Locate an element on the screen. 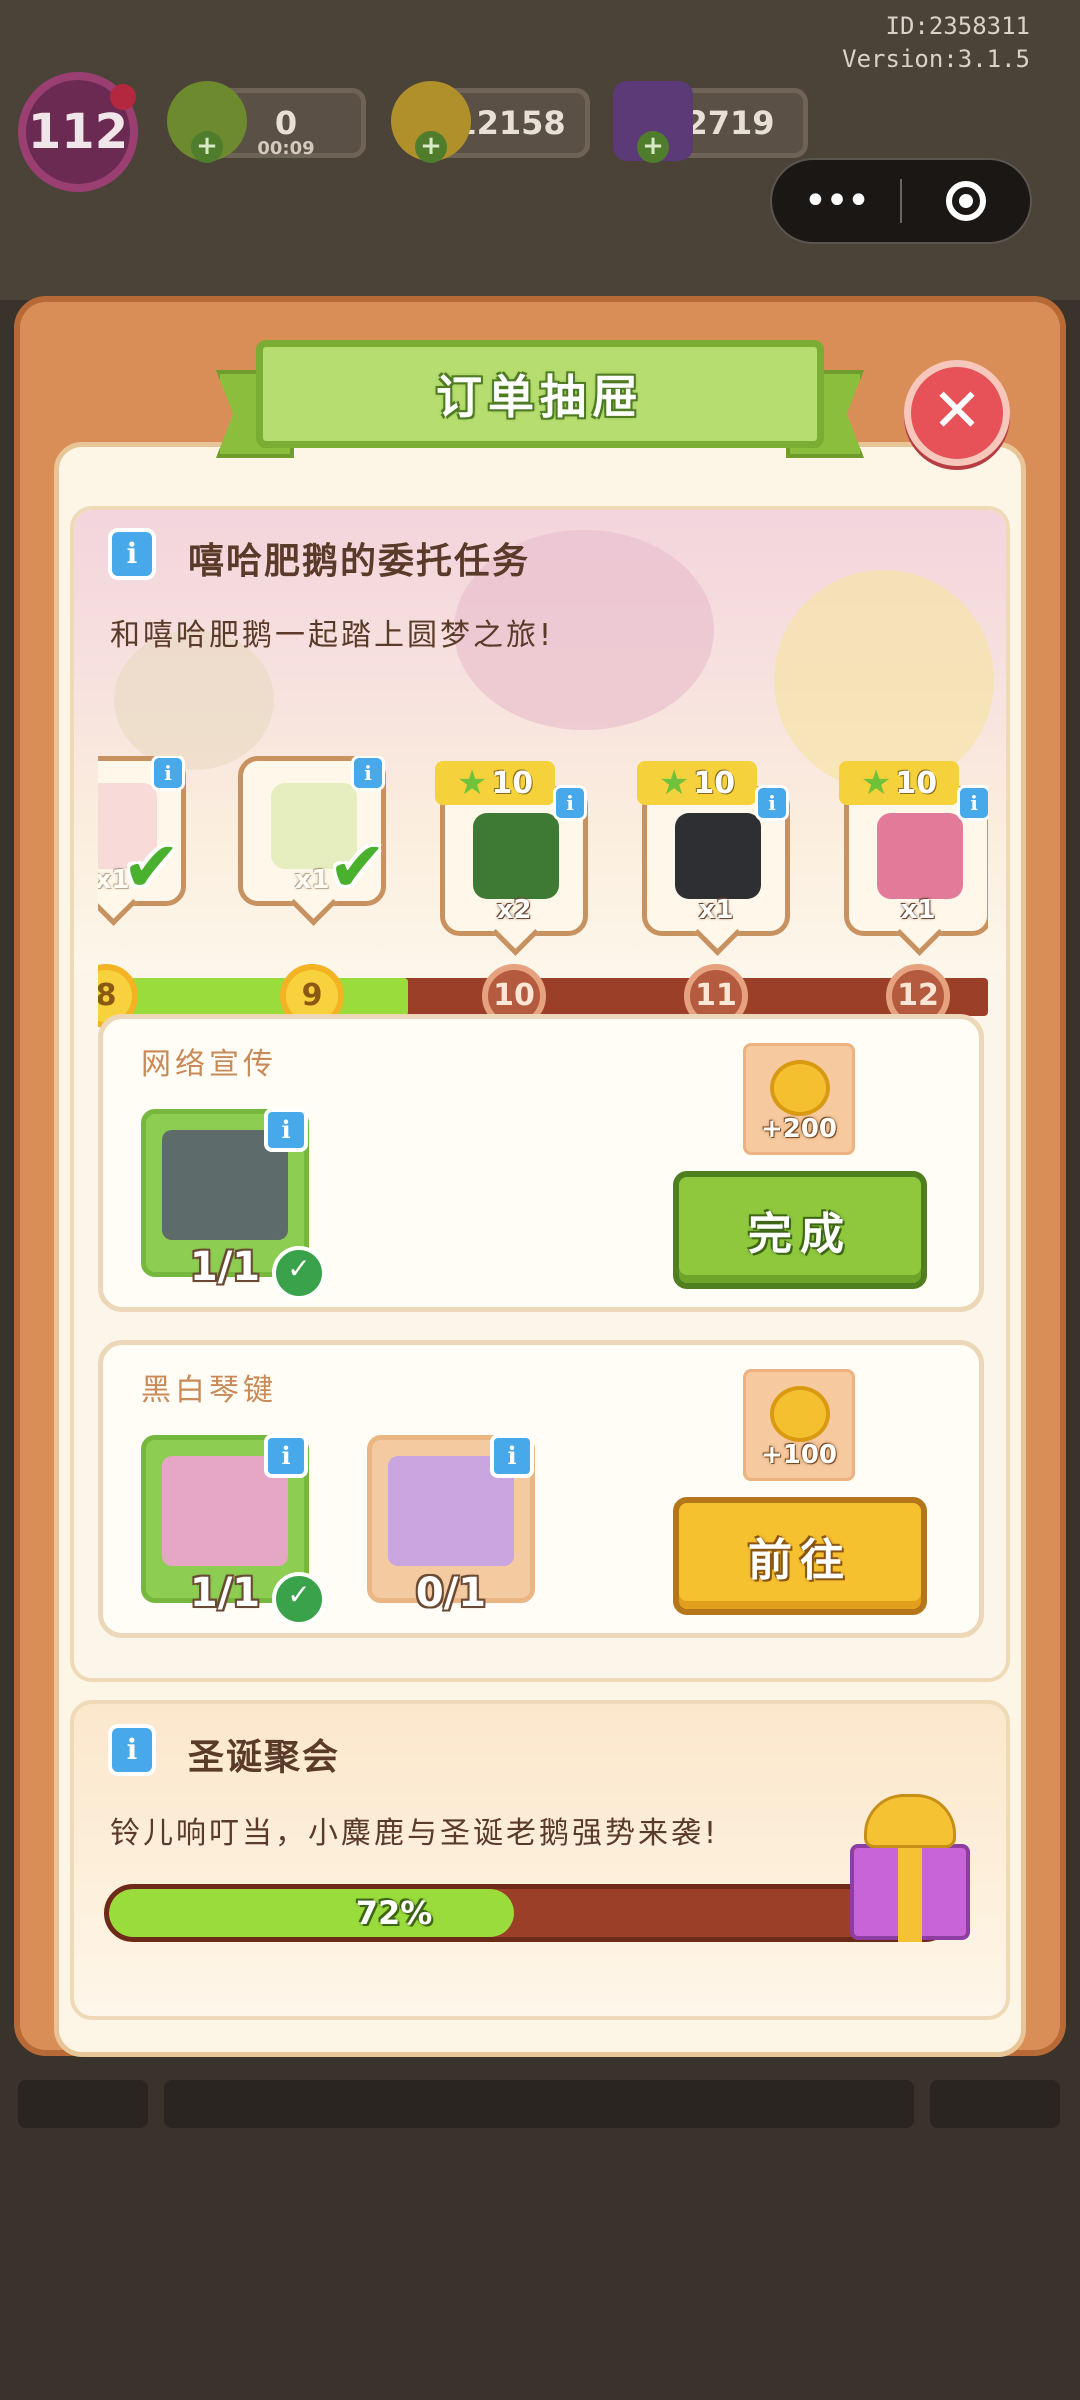  task-card: 网络宣传 i 1/1 ✓ +200 完成 is located at coordinates (541, 1163).